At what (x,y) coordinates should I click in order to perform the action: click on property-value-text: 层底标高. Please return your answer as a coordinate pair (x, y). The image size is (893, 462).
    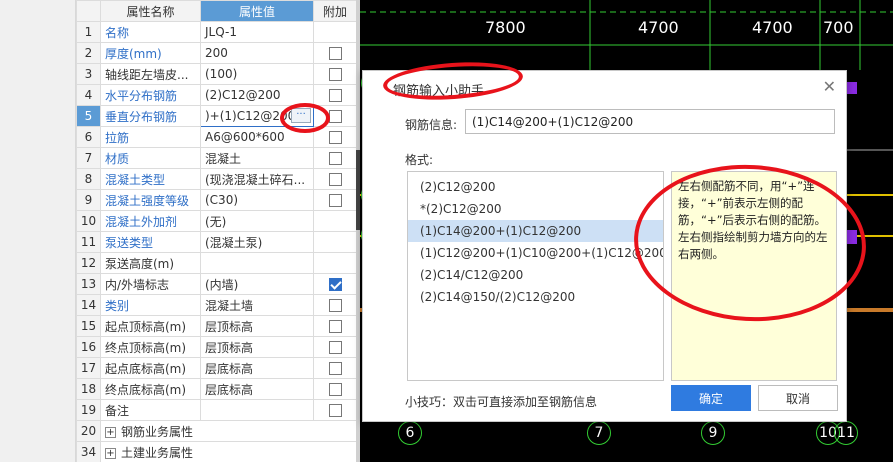
    Looking at the image, I should click on (229, 389).